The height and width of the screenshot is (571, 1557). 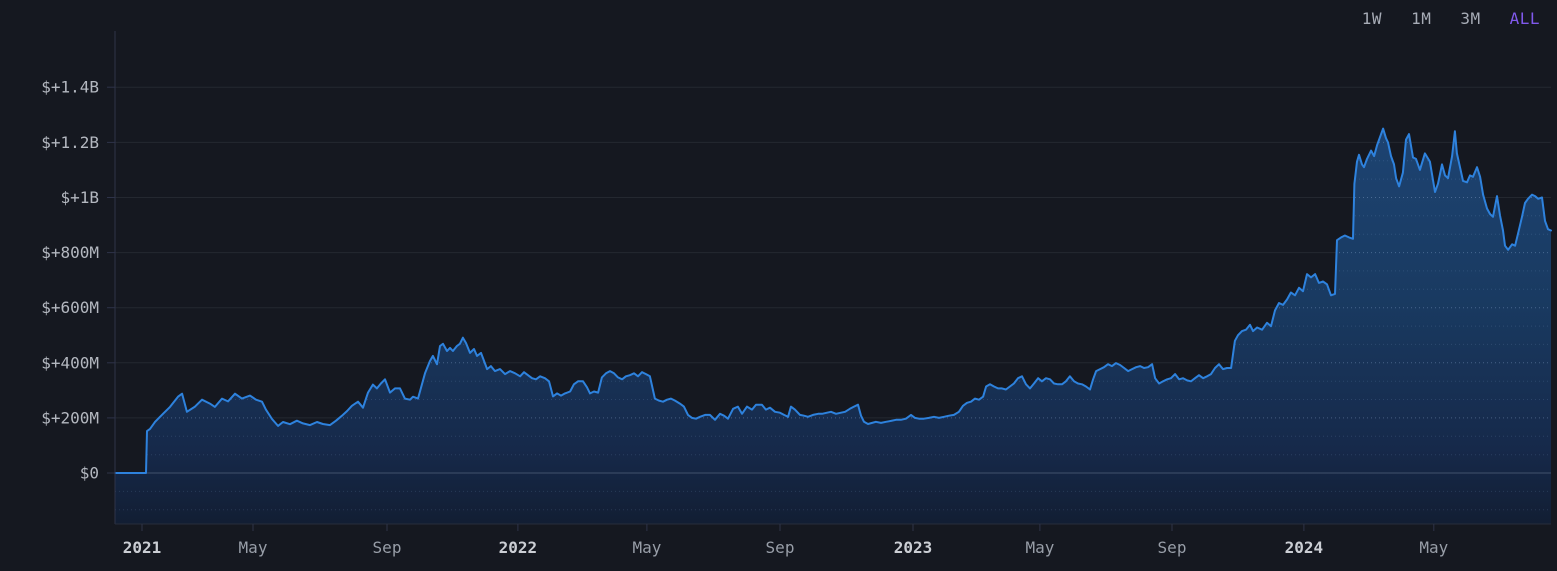 What do you see at coordinates (1451, 19) in the screenshot?
I see `range-selector: 1W 1M 3M ALL` at bounding box center [1451, 19].